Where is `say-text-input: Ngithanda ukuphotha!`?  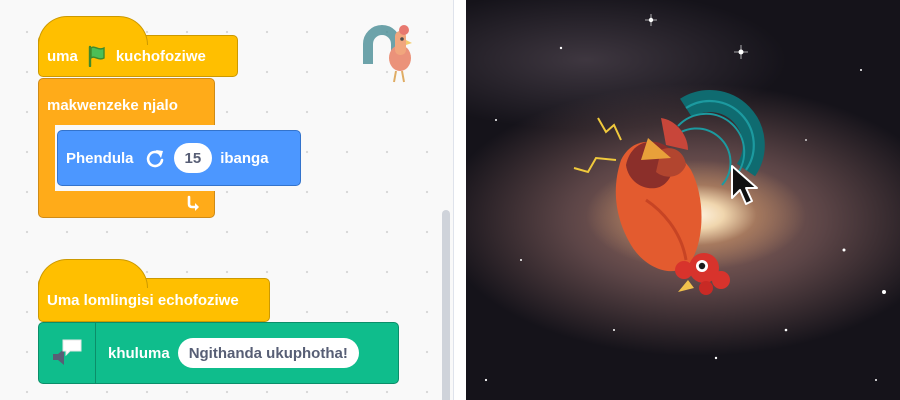 say-text-input: Ngithanda ukuphotha! is located at coordinates (268, 353).